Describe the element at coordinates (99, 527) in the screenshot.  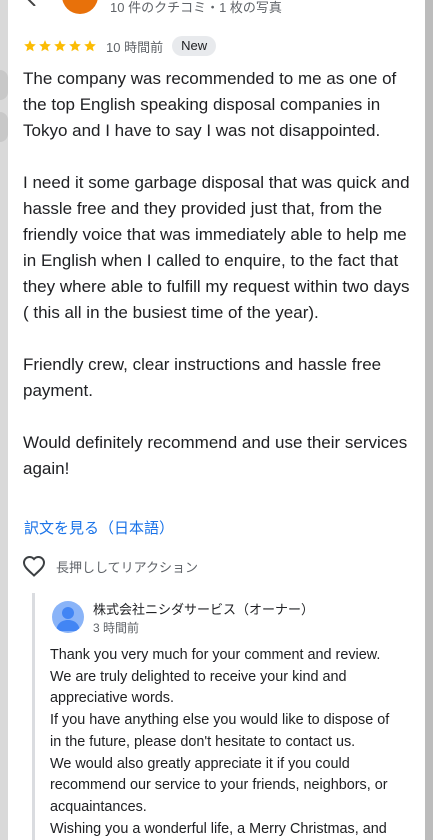
I see `see-translation-link: 訳文を見る（日本語）` at that location.